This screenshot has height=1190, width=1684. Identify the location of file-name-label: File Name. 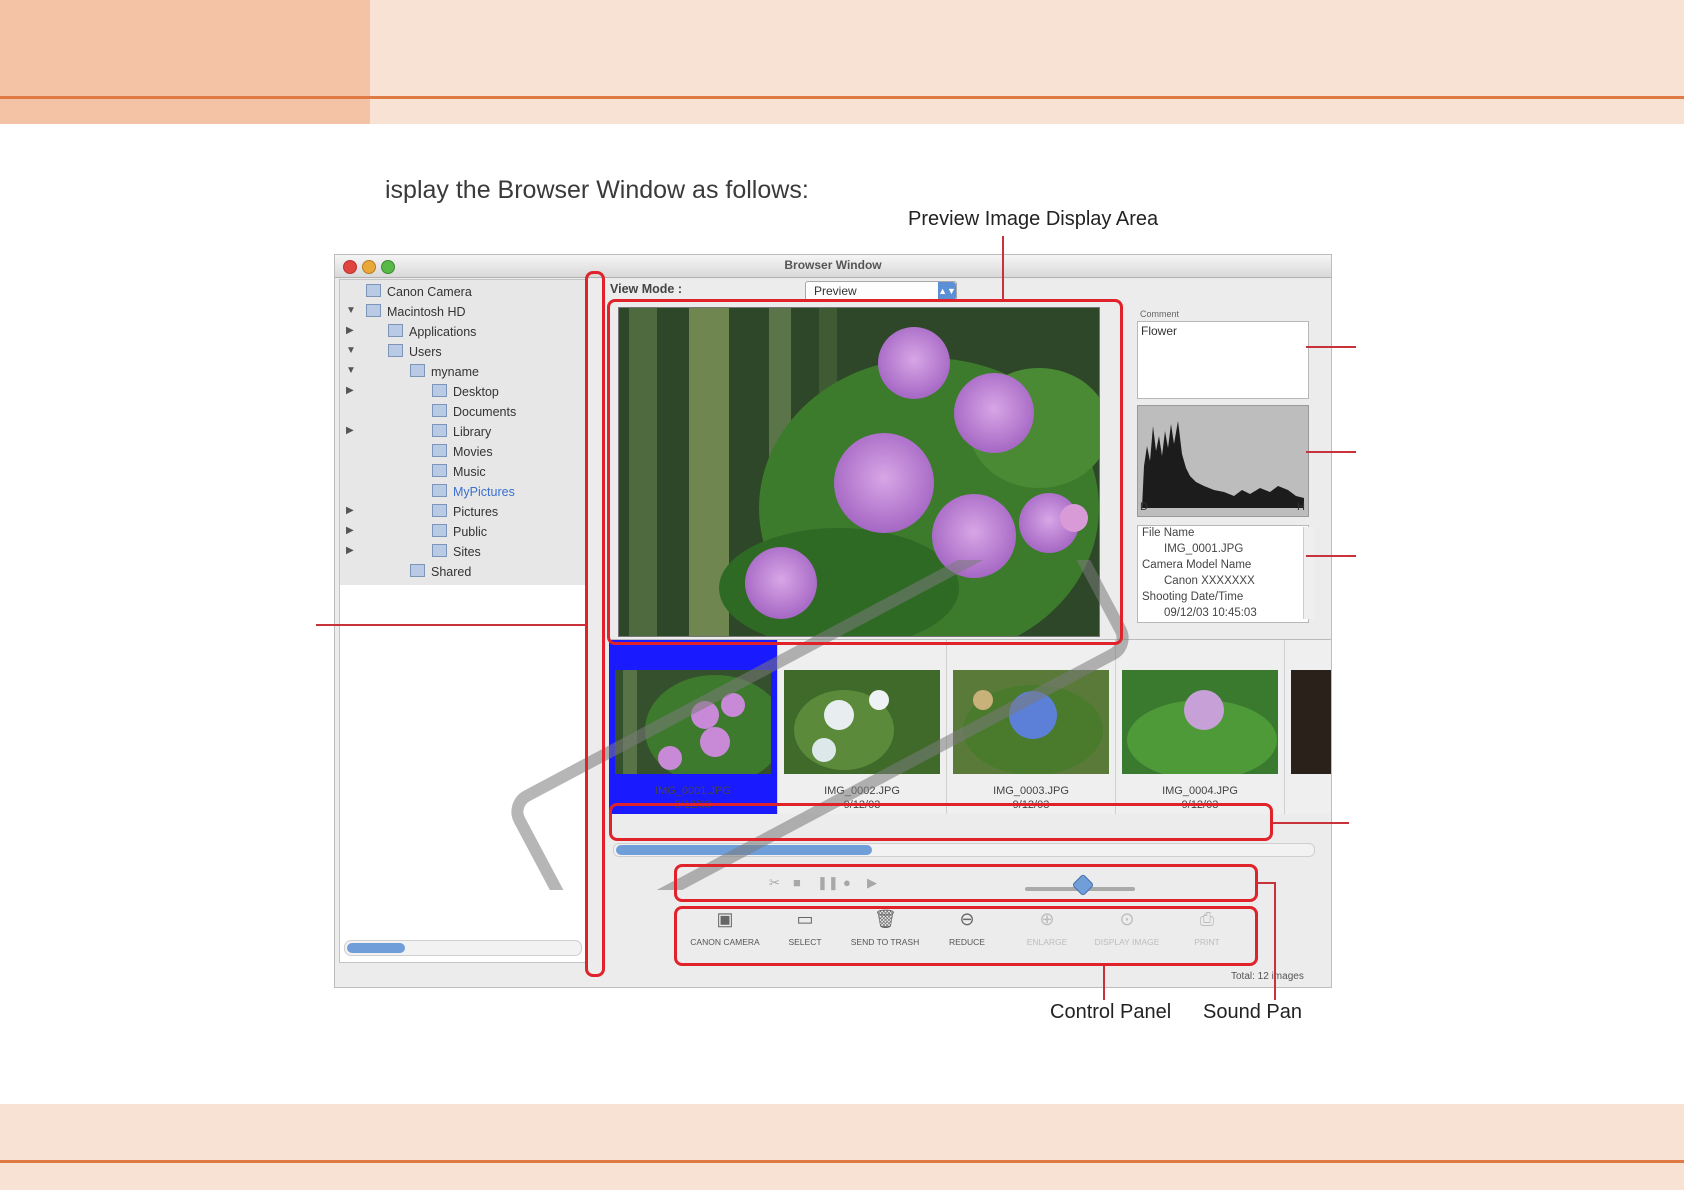
(1168, 533).